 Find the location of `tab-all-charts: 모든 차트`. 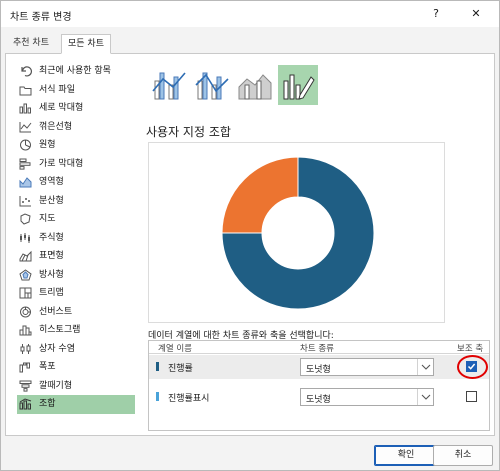

tab-all-charts: 모든 차트 is located at coordinates (86, 44).